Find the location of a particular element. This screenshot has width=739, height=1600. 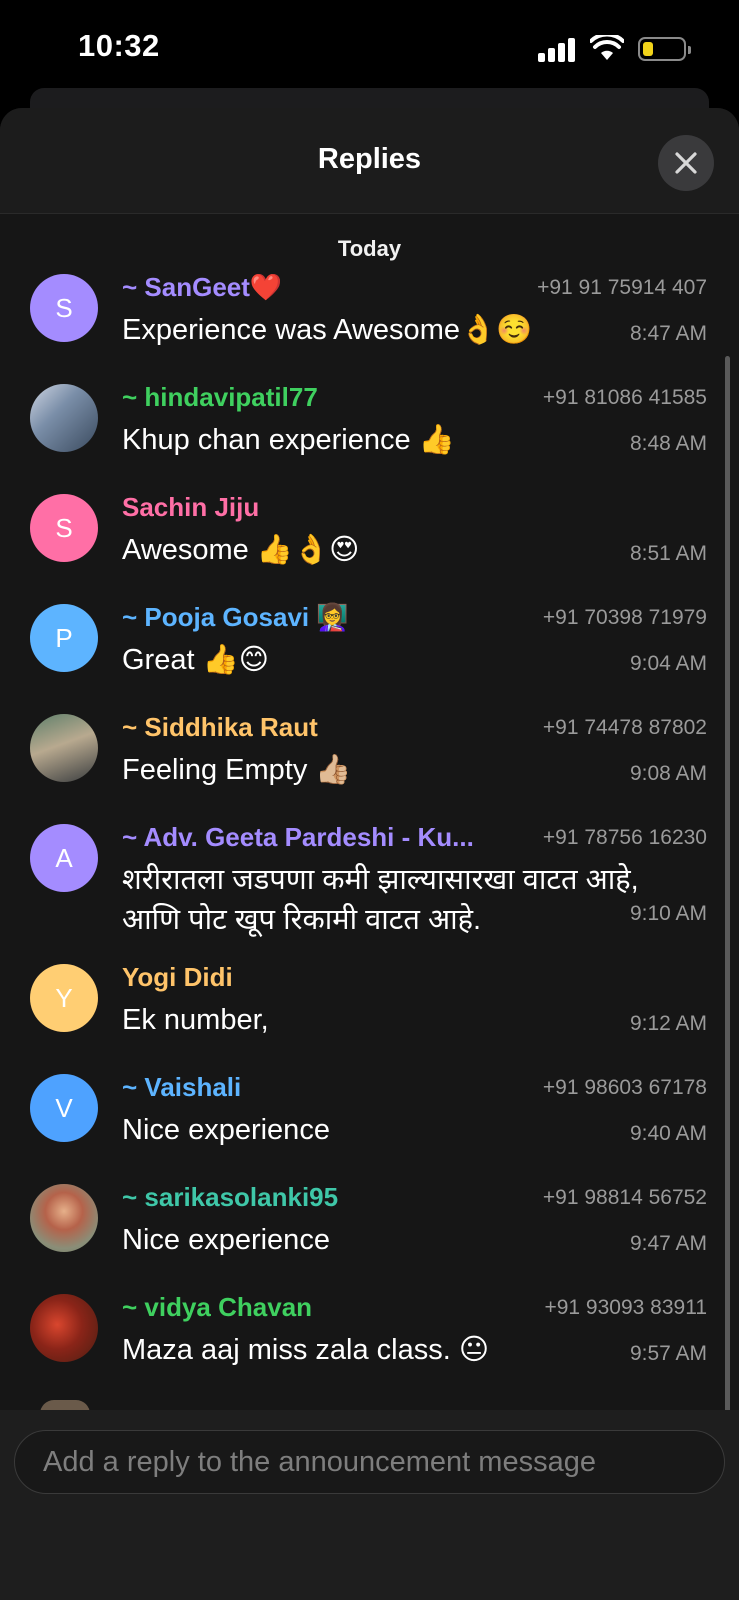

message-time: 9:47 AM is located at coordinates (668, 1243).